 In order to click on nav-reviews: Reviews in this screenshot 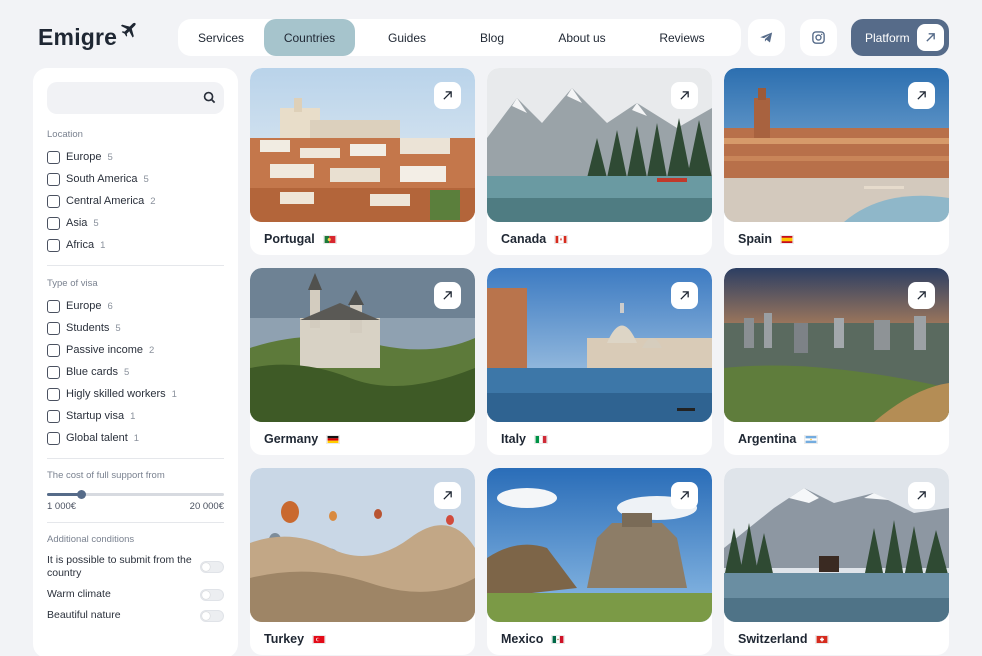, I will do `click(682, 37)`.